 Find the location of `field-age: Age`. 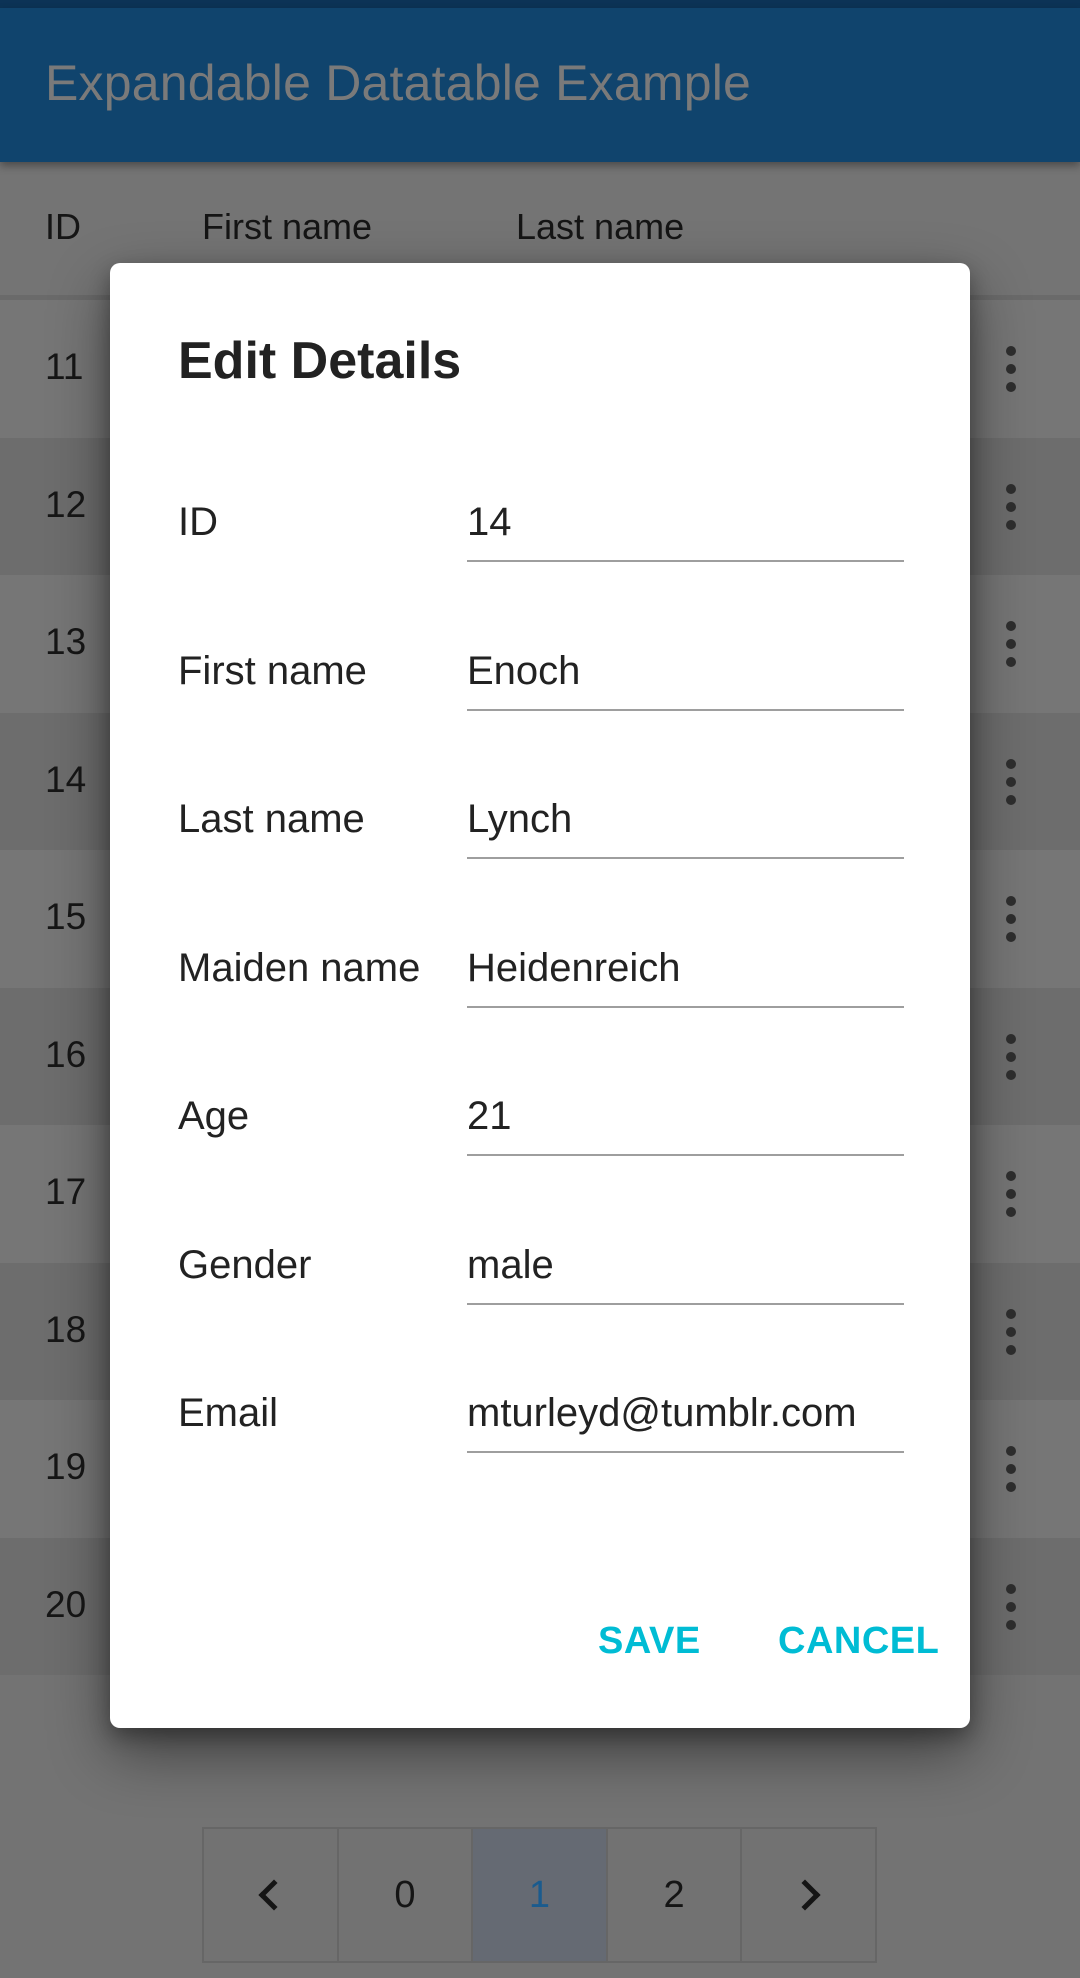

field-age: Age is located at coordinates (540, 1151).